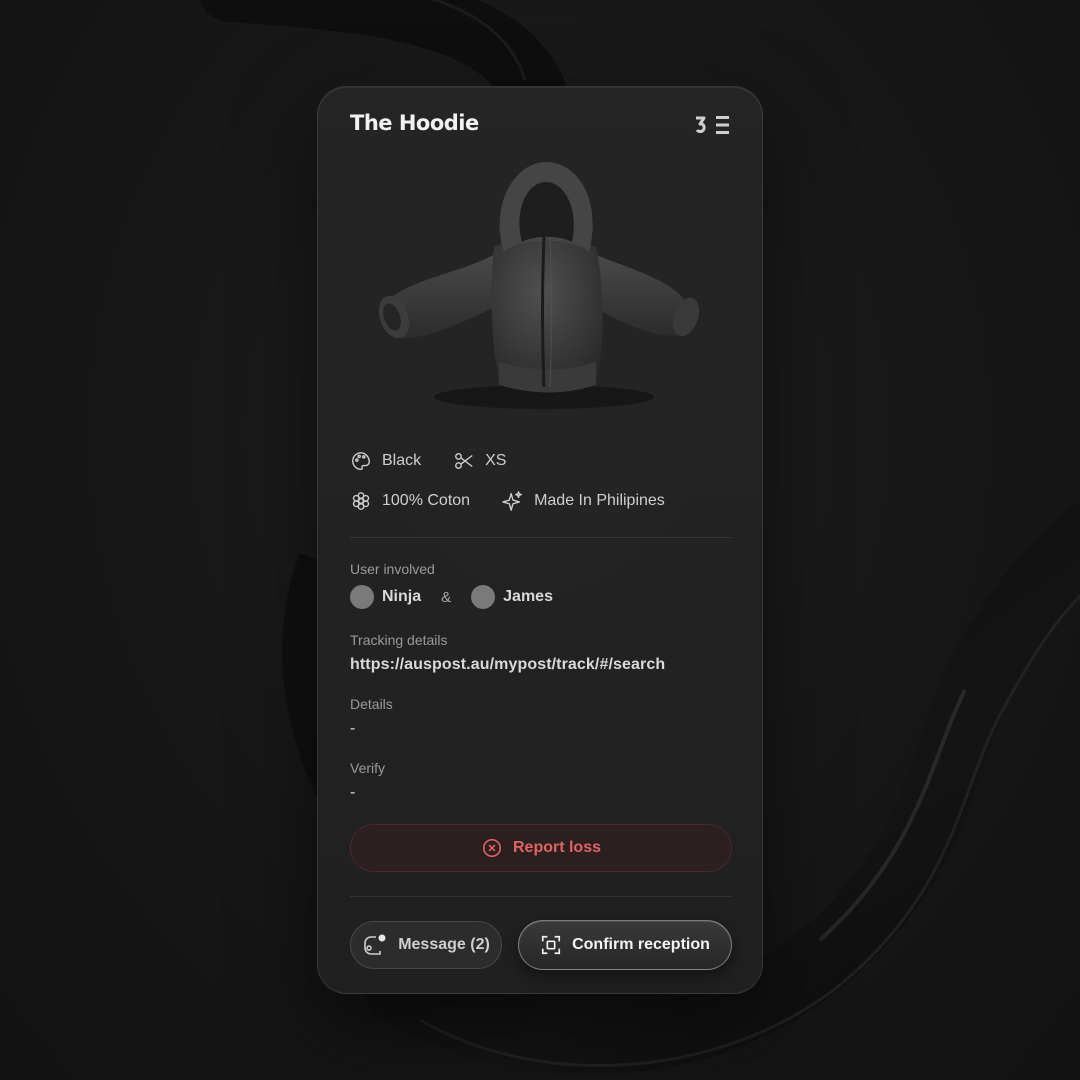  Describe the element at coordinates (368, 768) in the screenshot. I see `verify-label: Verify` at that location.